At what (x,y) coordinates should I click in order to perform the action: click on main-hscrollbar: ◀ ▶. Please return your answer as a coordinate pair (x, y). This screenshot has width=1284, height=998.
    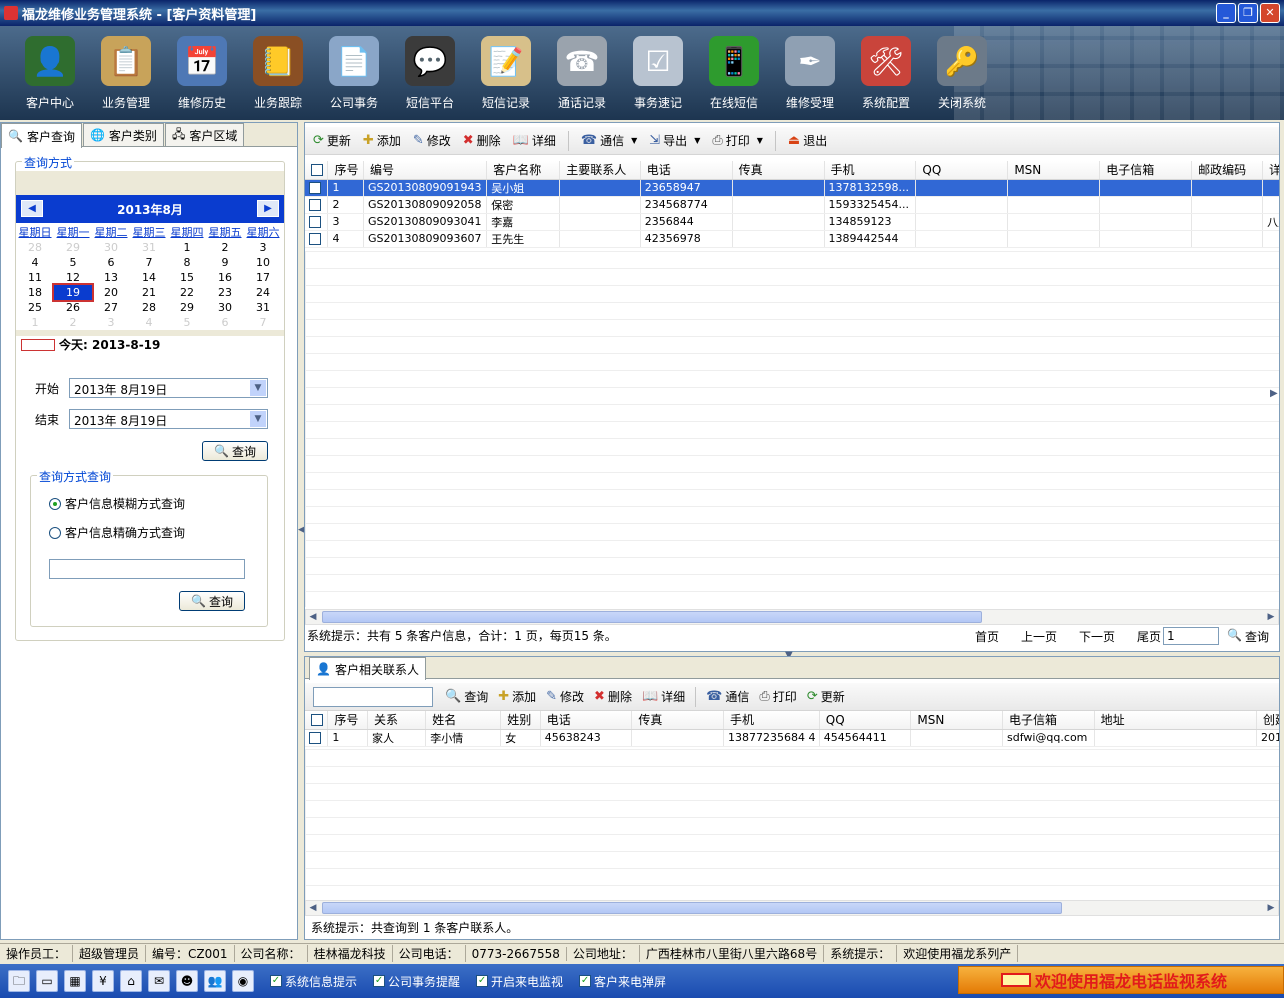
    Looking at the image, I should click on (792, 617).